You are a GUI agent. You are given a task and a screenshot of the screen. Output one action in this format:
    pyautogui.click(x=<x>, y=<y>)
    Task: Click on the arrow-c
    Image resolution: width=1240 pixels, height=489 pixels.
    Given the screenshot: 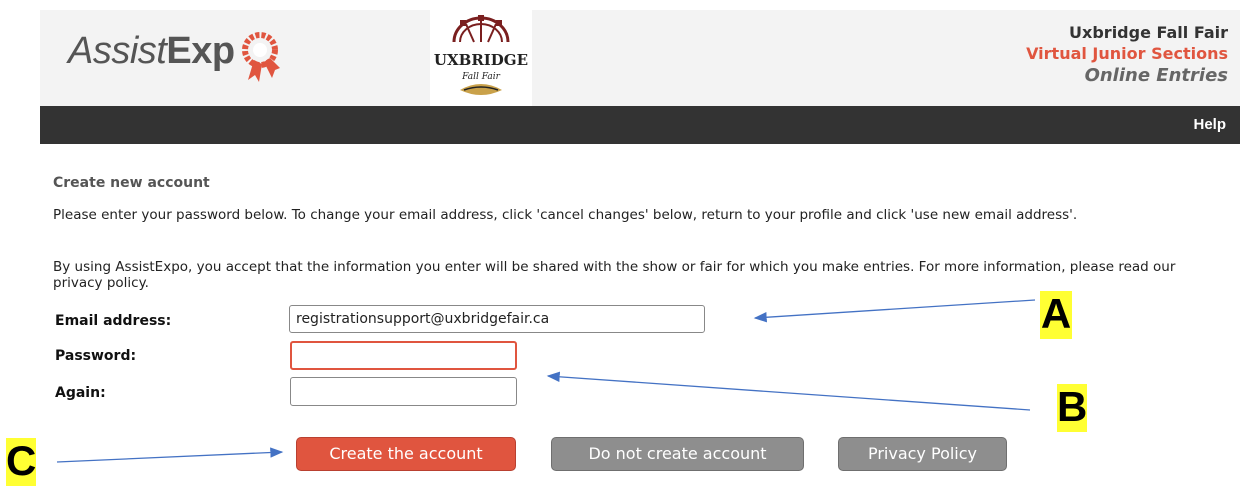 What is the action you would take?
    pyautogui.click(x=170, y=455)
    